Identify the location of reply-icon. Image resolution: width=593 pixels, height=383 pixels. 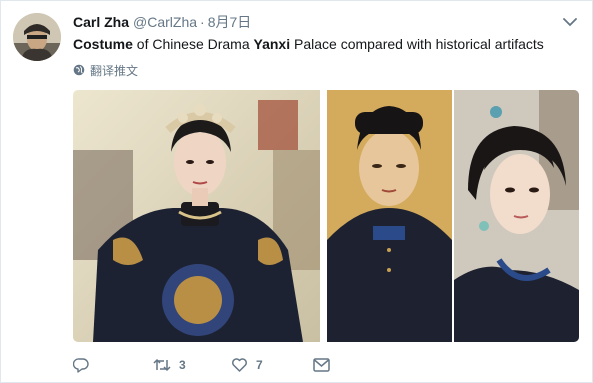
(81, 365).